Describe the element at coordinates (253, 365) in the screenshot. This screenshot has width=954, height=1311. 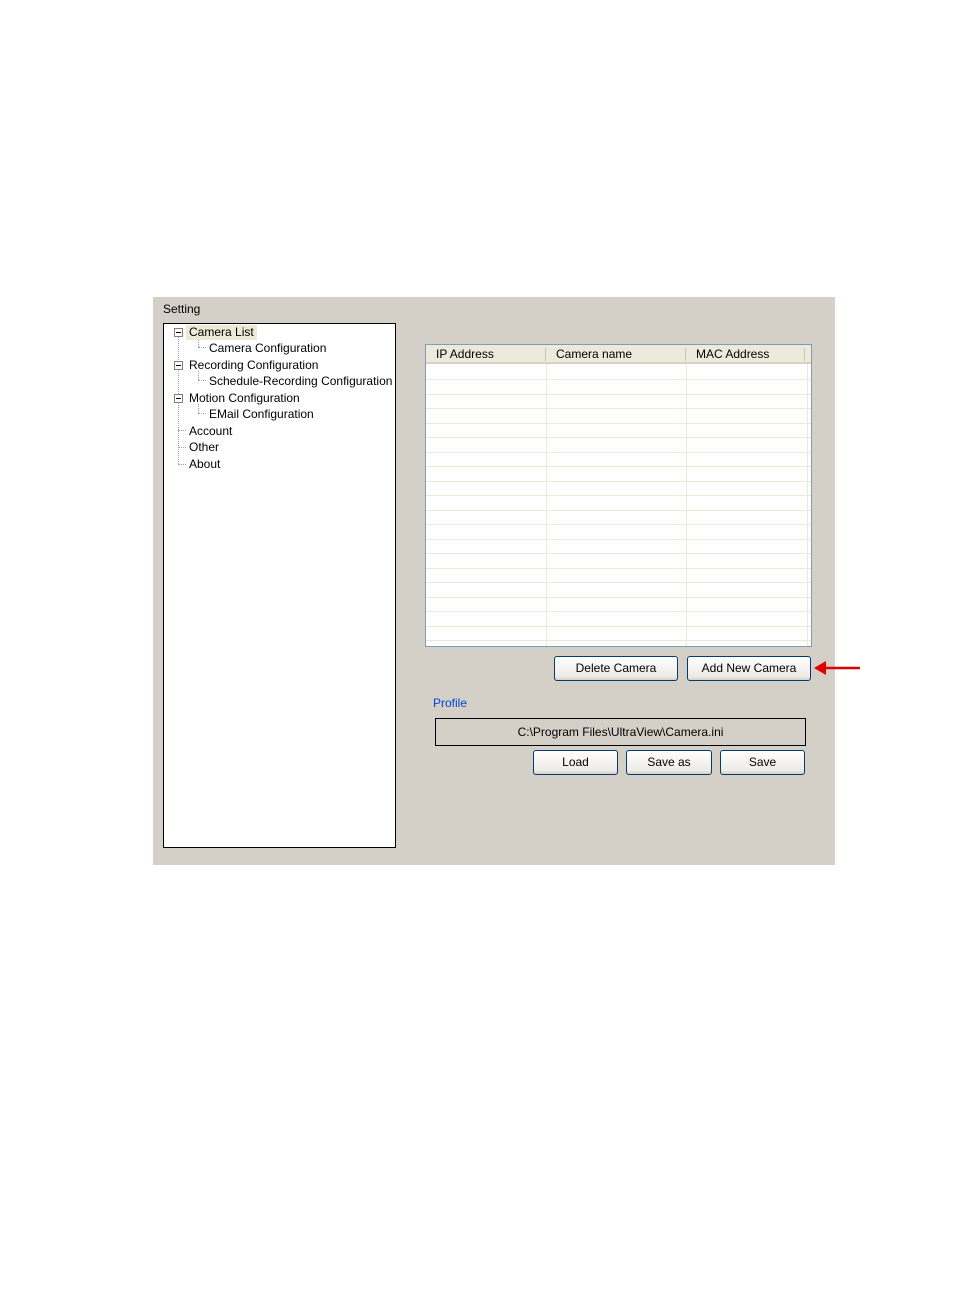
I see `tree-item-recording-configuration: Recording Configuration` at that location.